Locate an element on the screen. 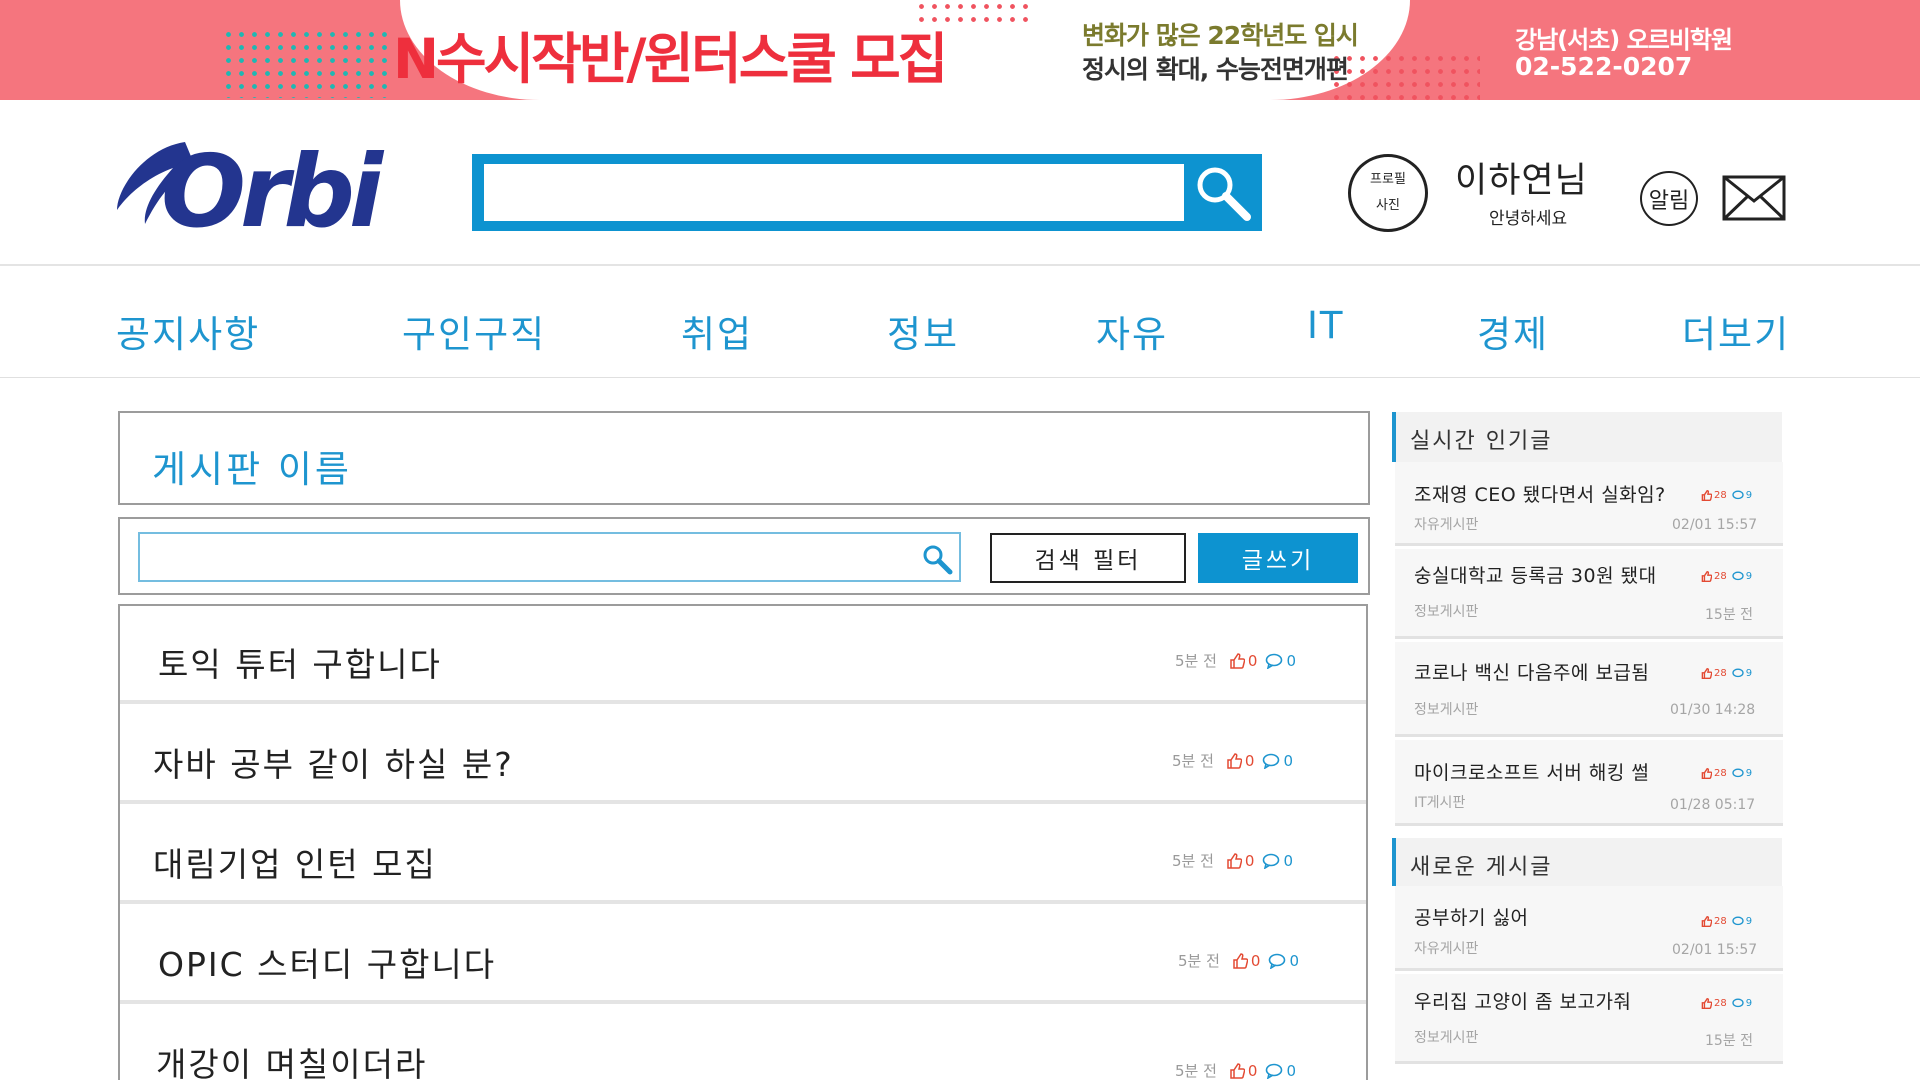 Image resolution: width=1920 pixels, height=1080 pixels. new-posts-title: 새로운 게시글 is located at coordinates (1481, 867).